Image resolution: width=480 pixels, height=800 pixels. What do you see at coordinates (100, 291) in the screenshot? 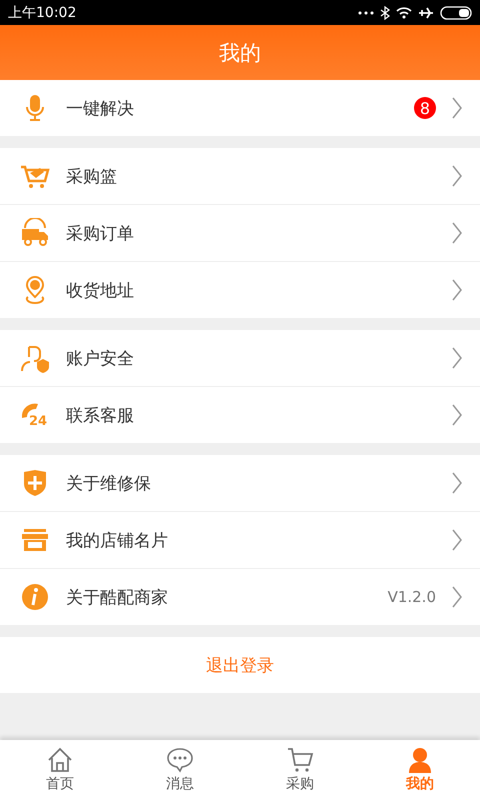
I see `menu-item-label: 收货地址` at bounding box center [100, 291].